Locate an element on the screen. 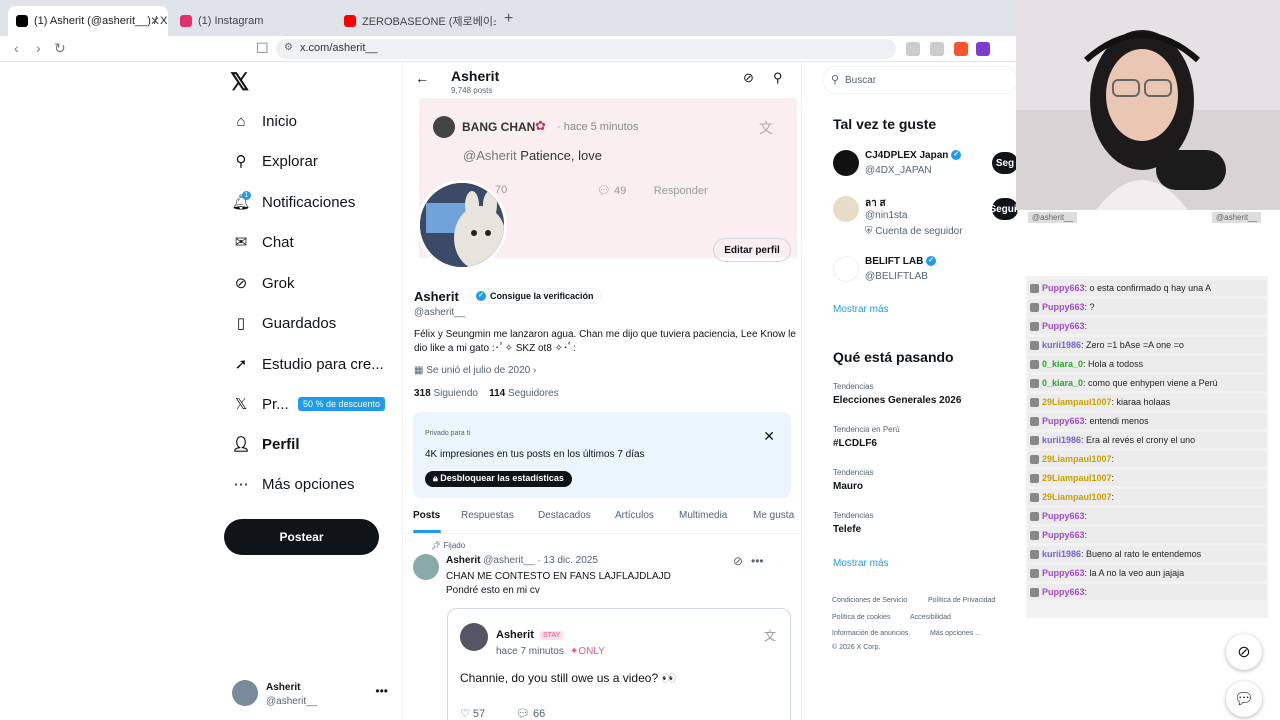  brave-shield-icon is located at coordinates (961, 49).